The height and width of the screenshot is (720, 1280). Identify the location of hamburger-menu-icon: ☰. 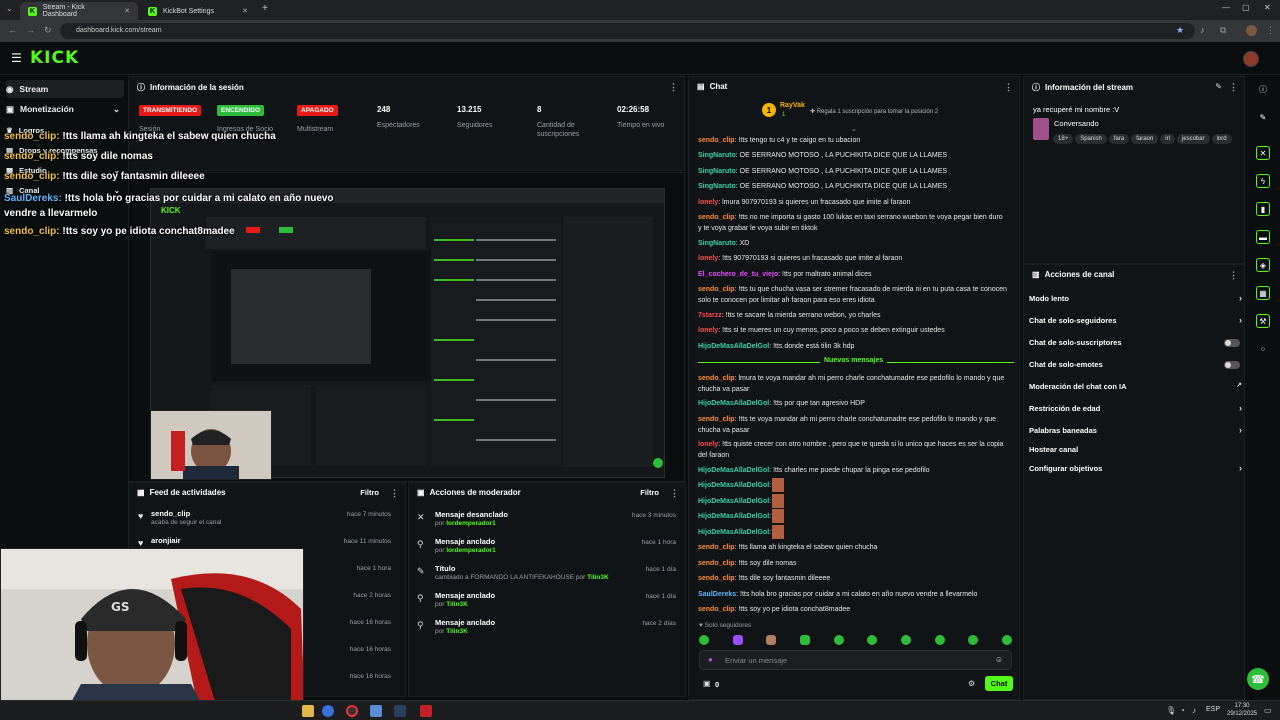
(16, 58).